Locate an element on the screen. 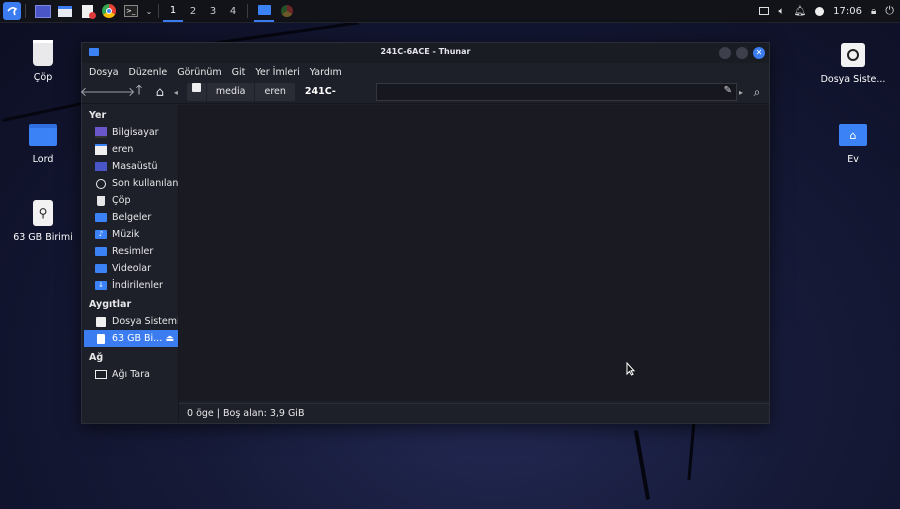 The width and height of the screenshot is (900, 509). up-button: 🡑 is located at coordinates (139, 92).